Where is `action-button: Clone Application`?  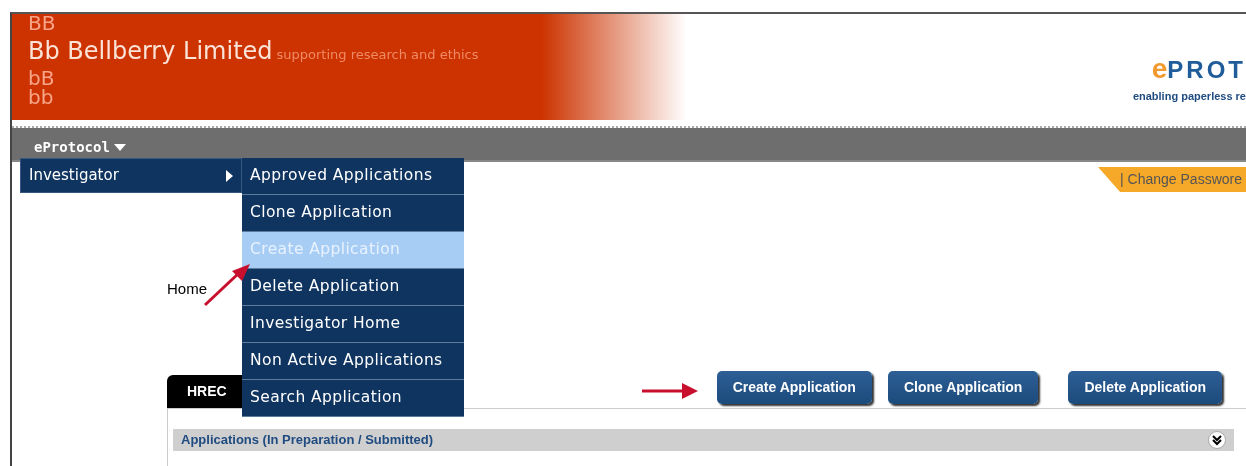 action-button: Clone Application is located at coordinates (963, 387).